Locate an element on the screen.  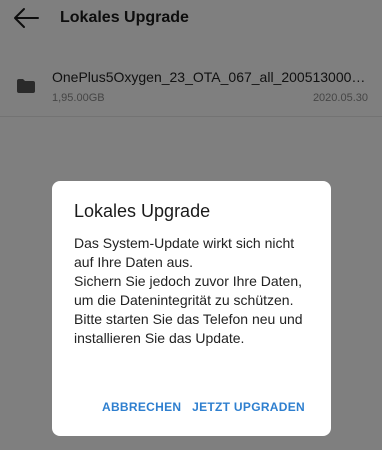
dialog-title: Lokales Upgrade is located at coordinates (142, 211).